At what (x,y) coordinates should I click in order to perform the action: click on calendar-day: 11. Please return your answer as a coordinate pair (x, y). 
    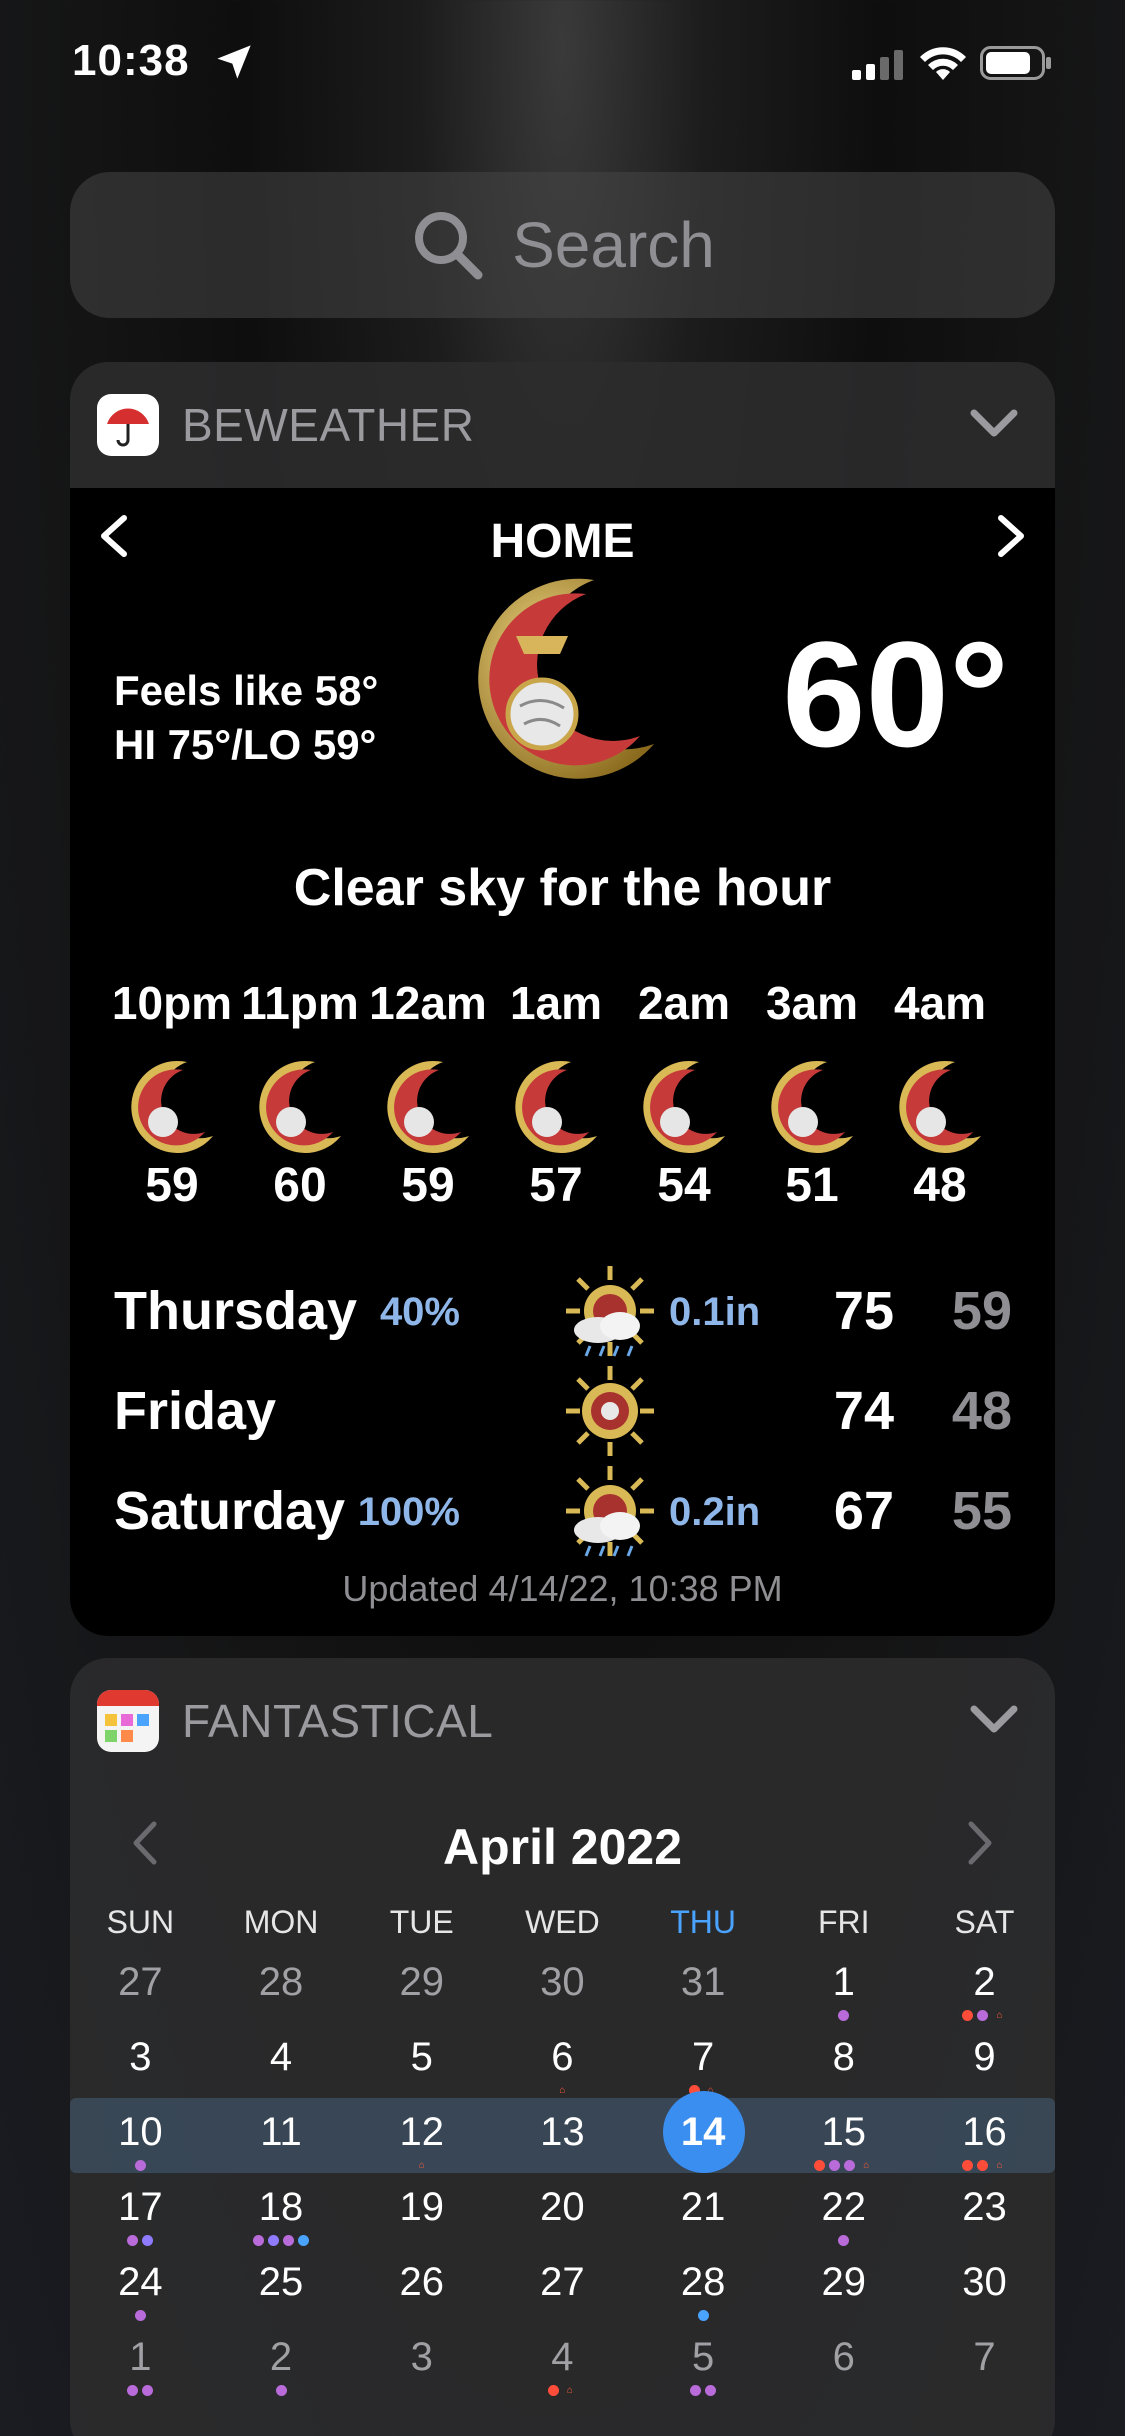
    Looking at the image, I should click on (281, 2135).